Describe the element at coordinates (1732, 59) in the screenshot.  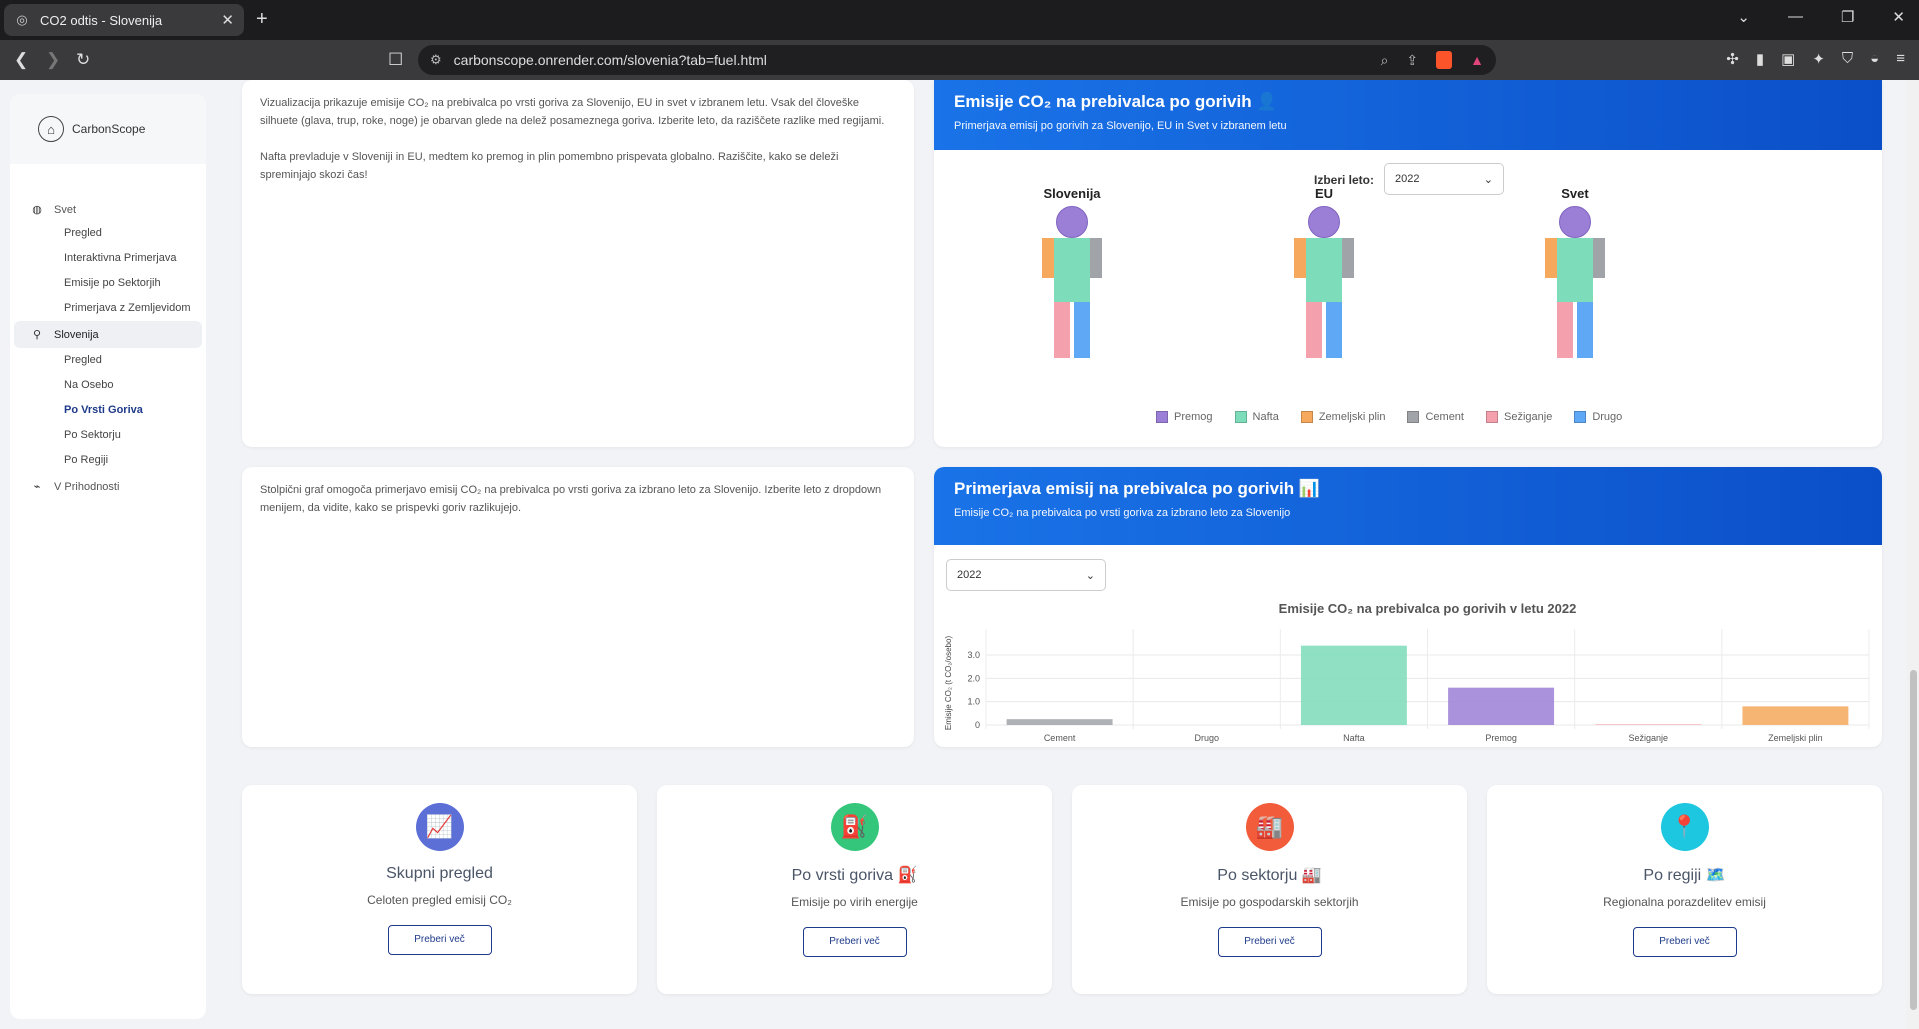
I see `extensions-icon: ✣` at that location.